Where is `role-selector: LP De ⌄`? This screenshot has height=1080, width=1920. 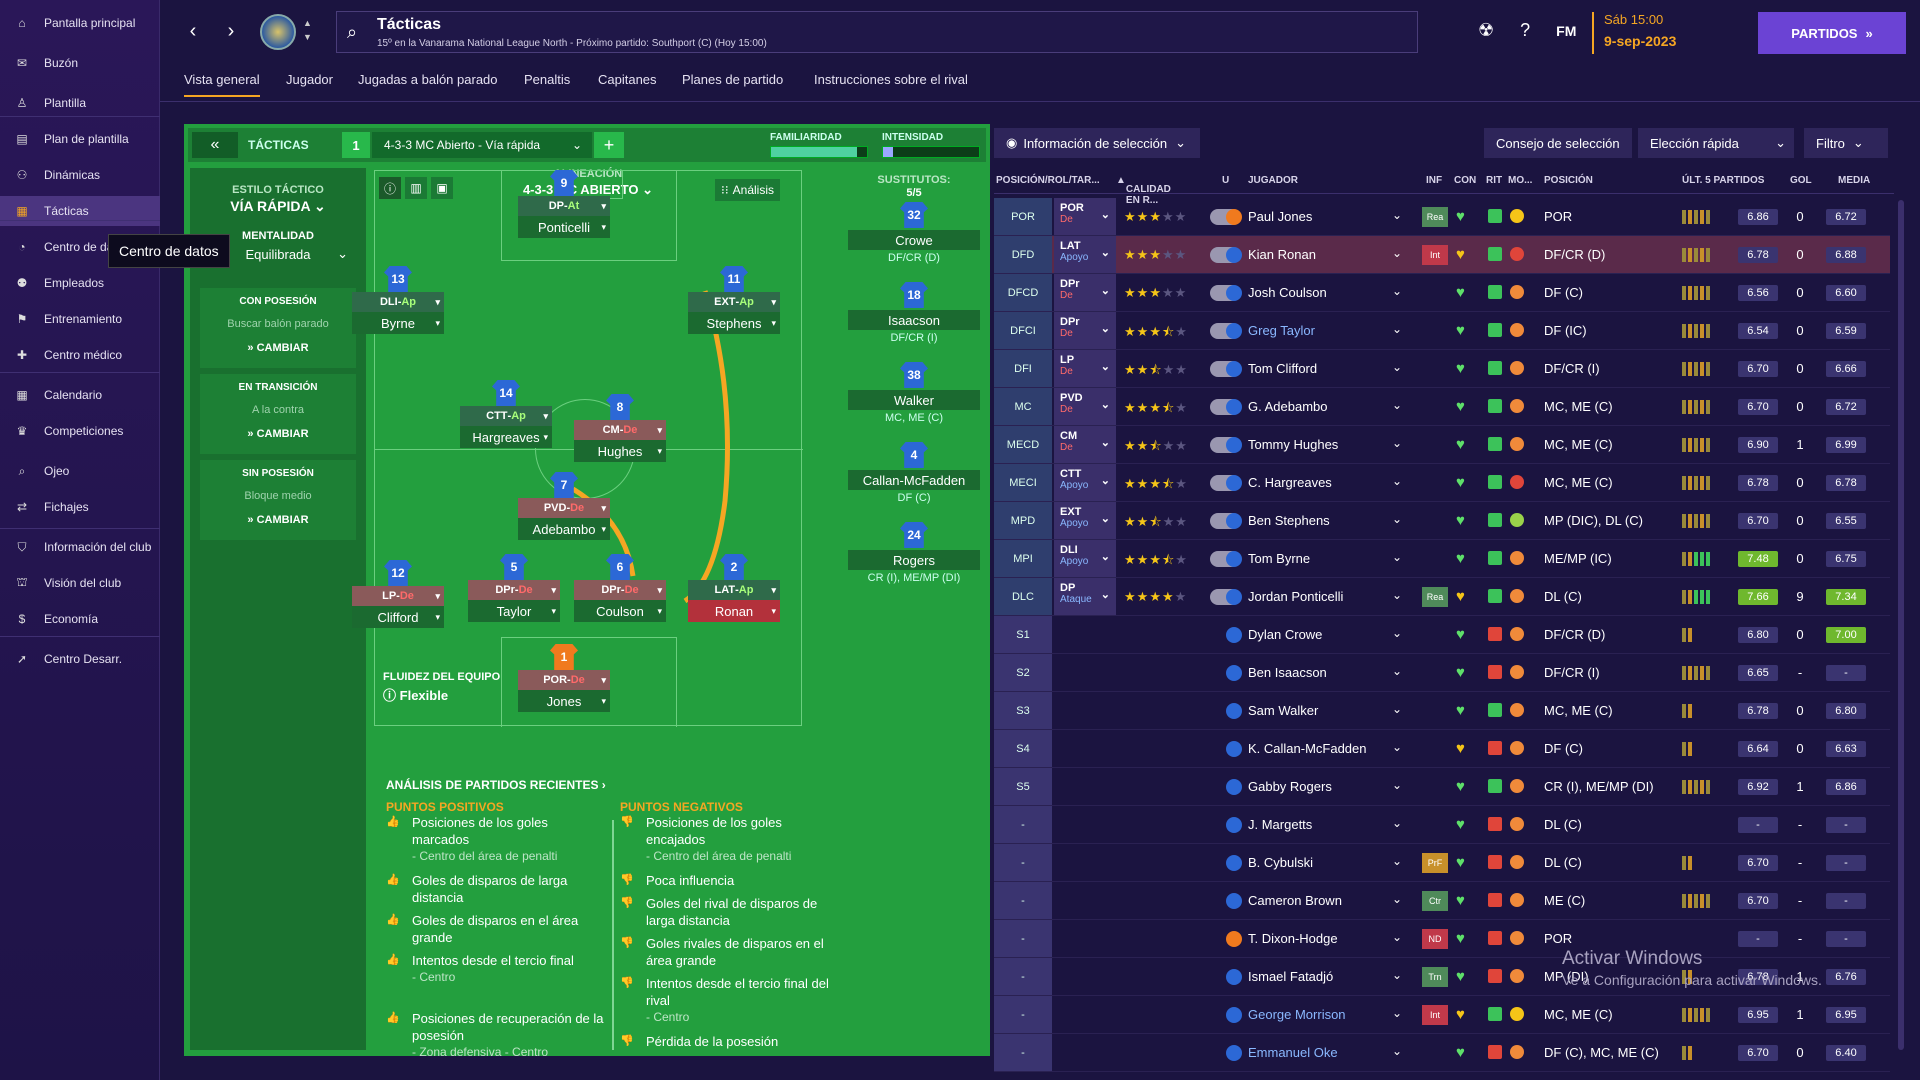 role-selector: LP De ⌄ is located at coordinates (1085, 368).